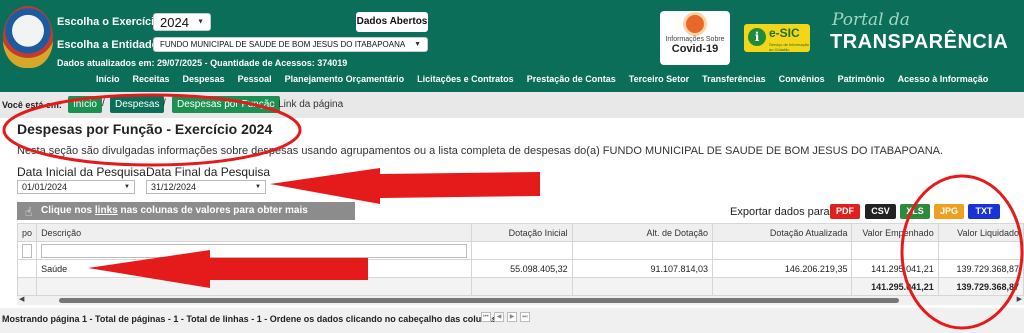  Describe the element at coordinates (151, 79) in the screenshot. I see `menu-item-receitas: Receitas` at that location.